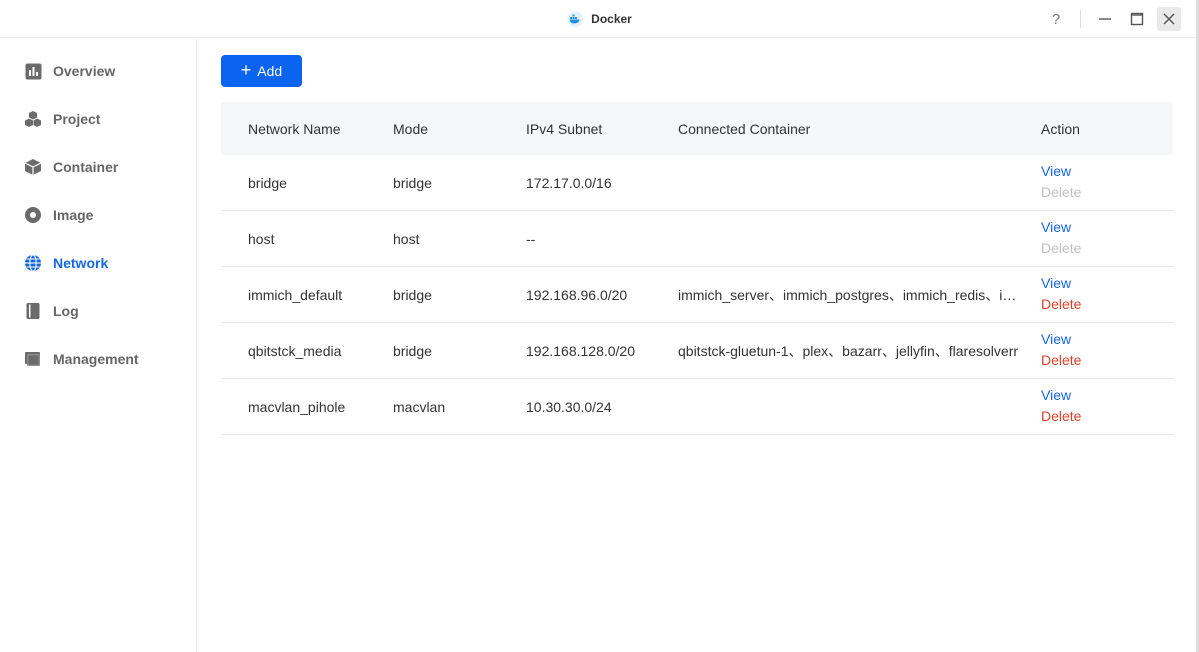 The height and width of the screenshot is (652, 1199). I want to click on network-subnet: 172.17.0.0/16, so click(569, 182).